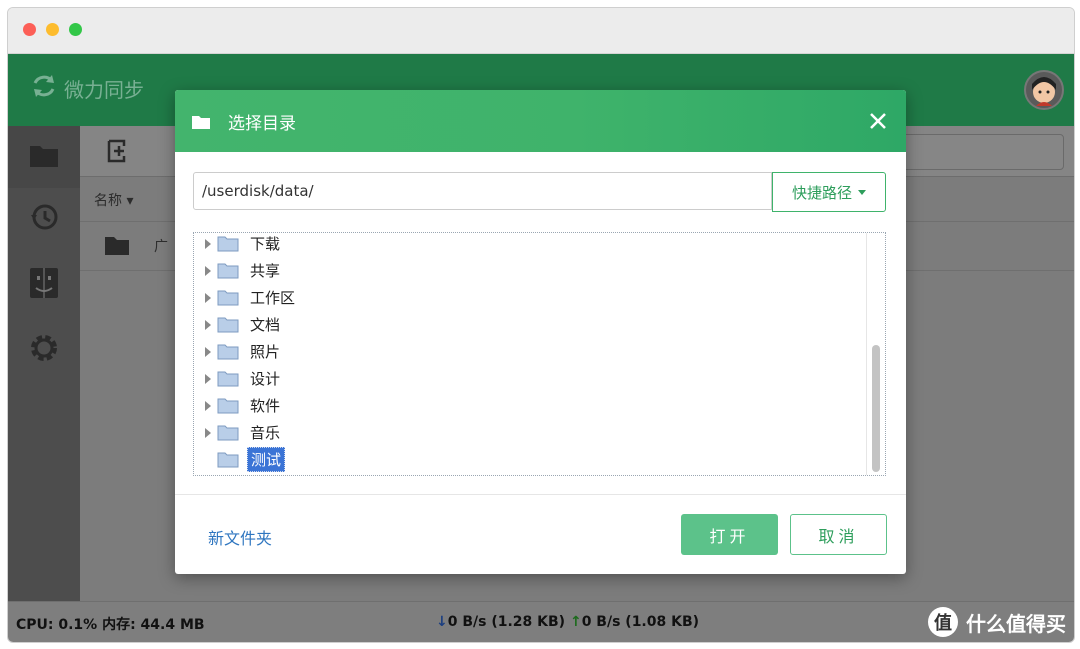 The image size is (1080, 649). I want to click on cancel-button: 取消, so click(838, 534).